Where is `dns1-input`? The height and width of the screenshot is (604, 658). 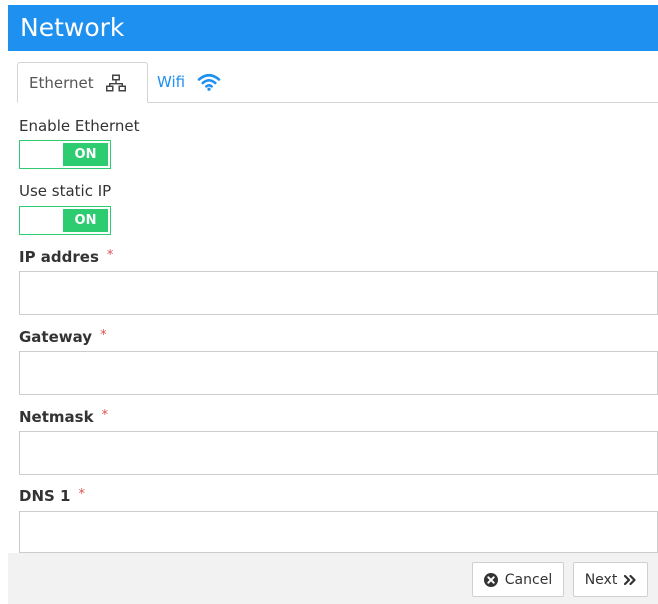 dns1-input is located at coordinates (338, 532).